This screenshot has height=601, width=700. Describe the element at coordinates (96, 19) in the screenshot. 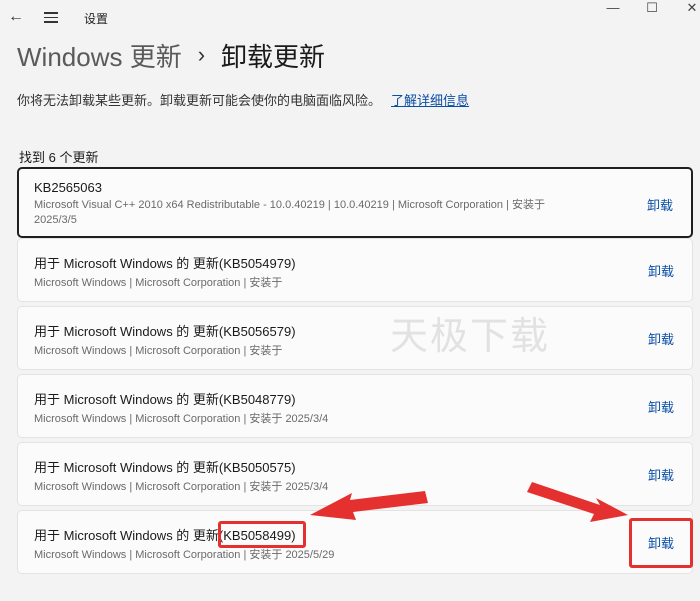

I see `window-title: 设置` at that location.